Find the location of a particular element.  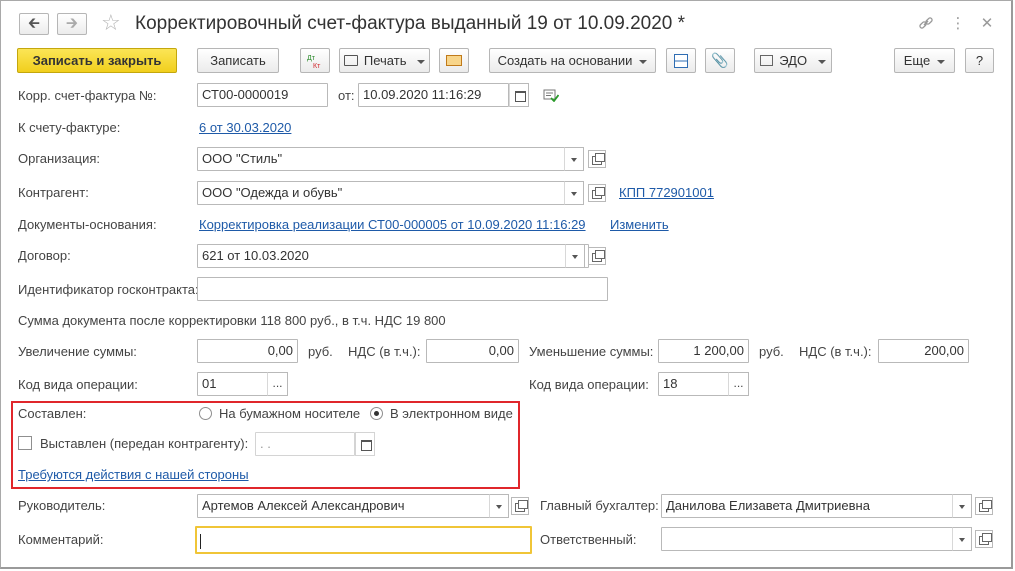

save-button: Записать is located at coordinates (238, 60).